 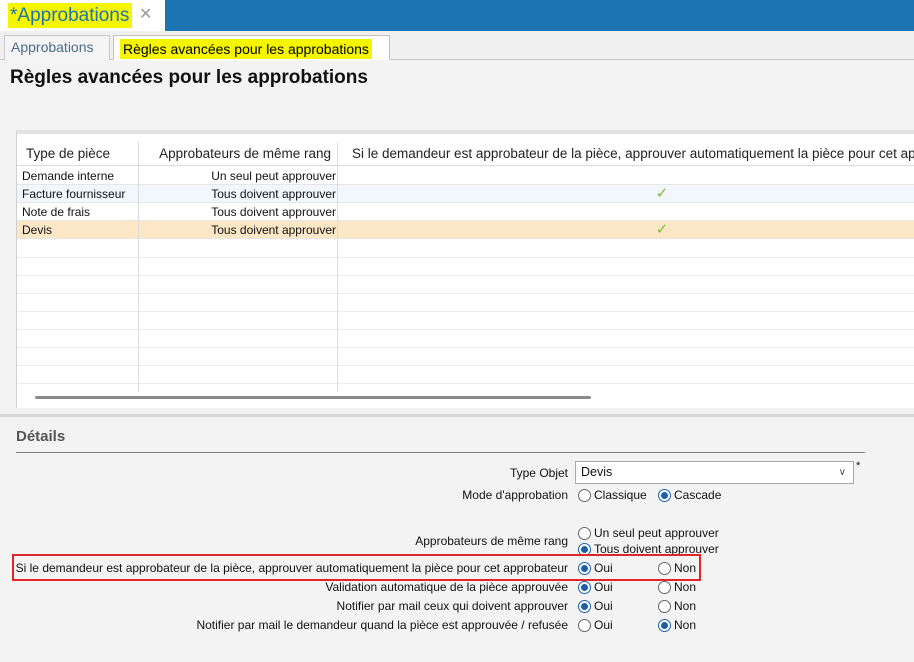 I want to click on notify-approvers-oui-radio: Oui, so click(x=595, y=606).